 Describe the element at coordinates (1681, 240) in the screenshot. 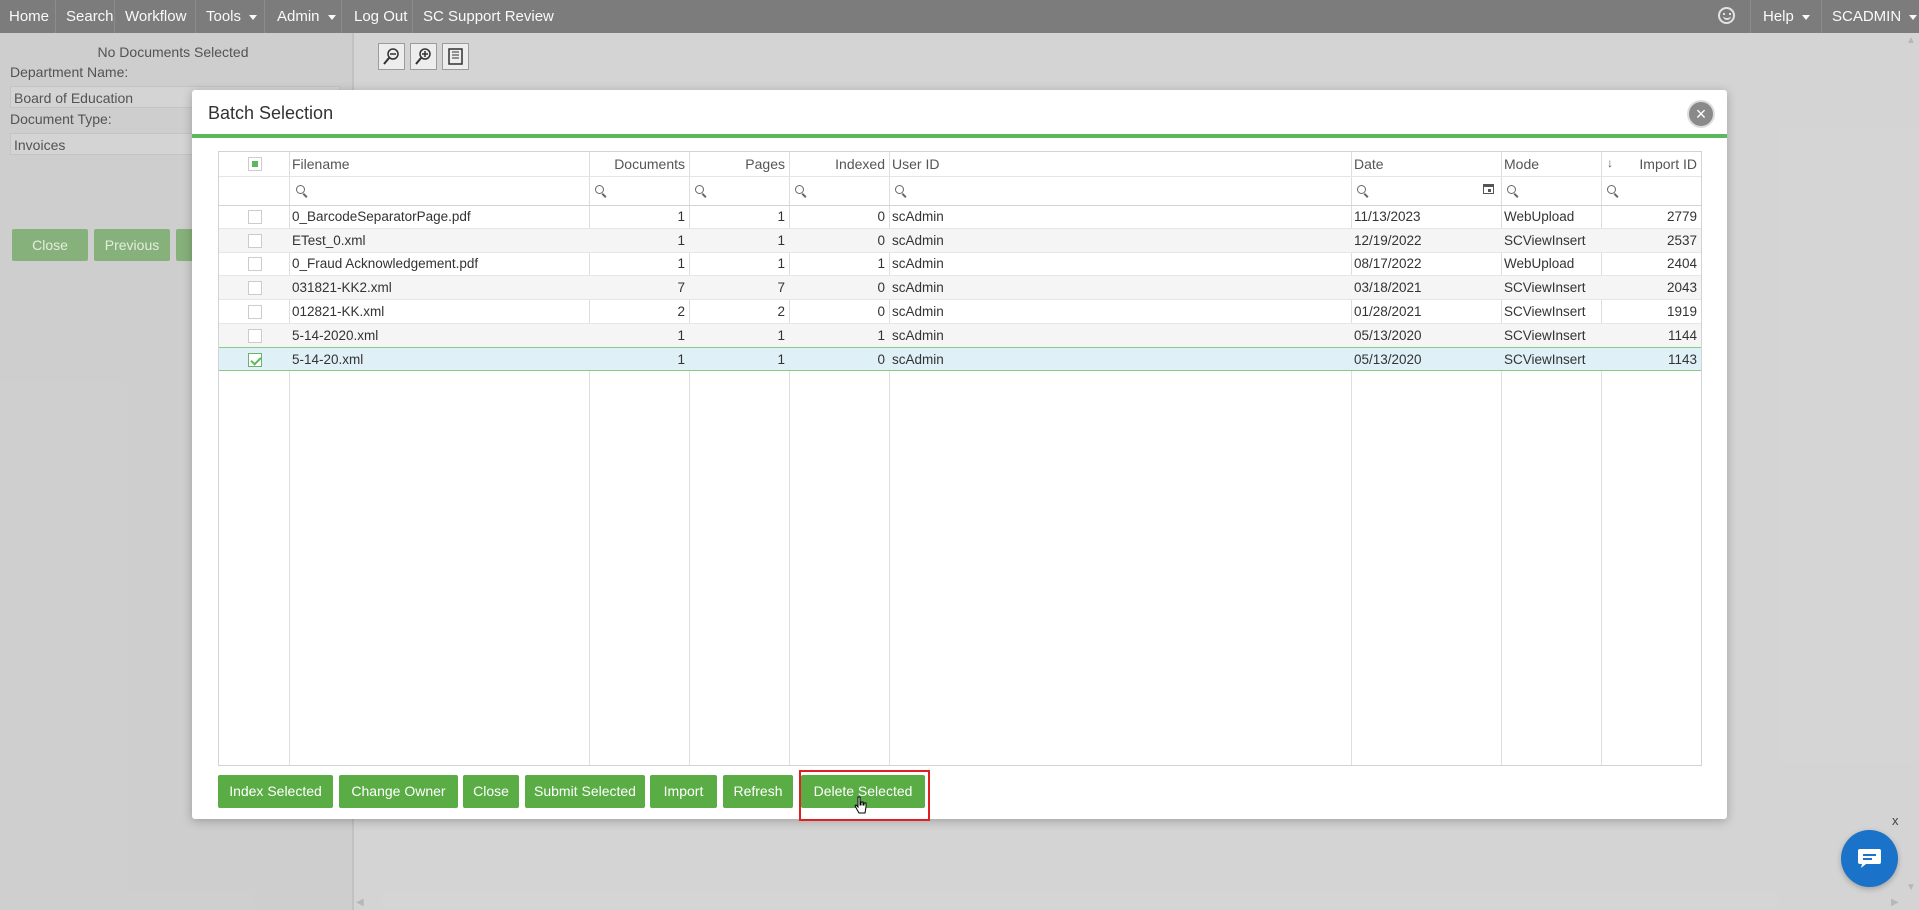

I see `import-id-cell: 2537` at that location.